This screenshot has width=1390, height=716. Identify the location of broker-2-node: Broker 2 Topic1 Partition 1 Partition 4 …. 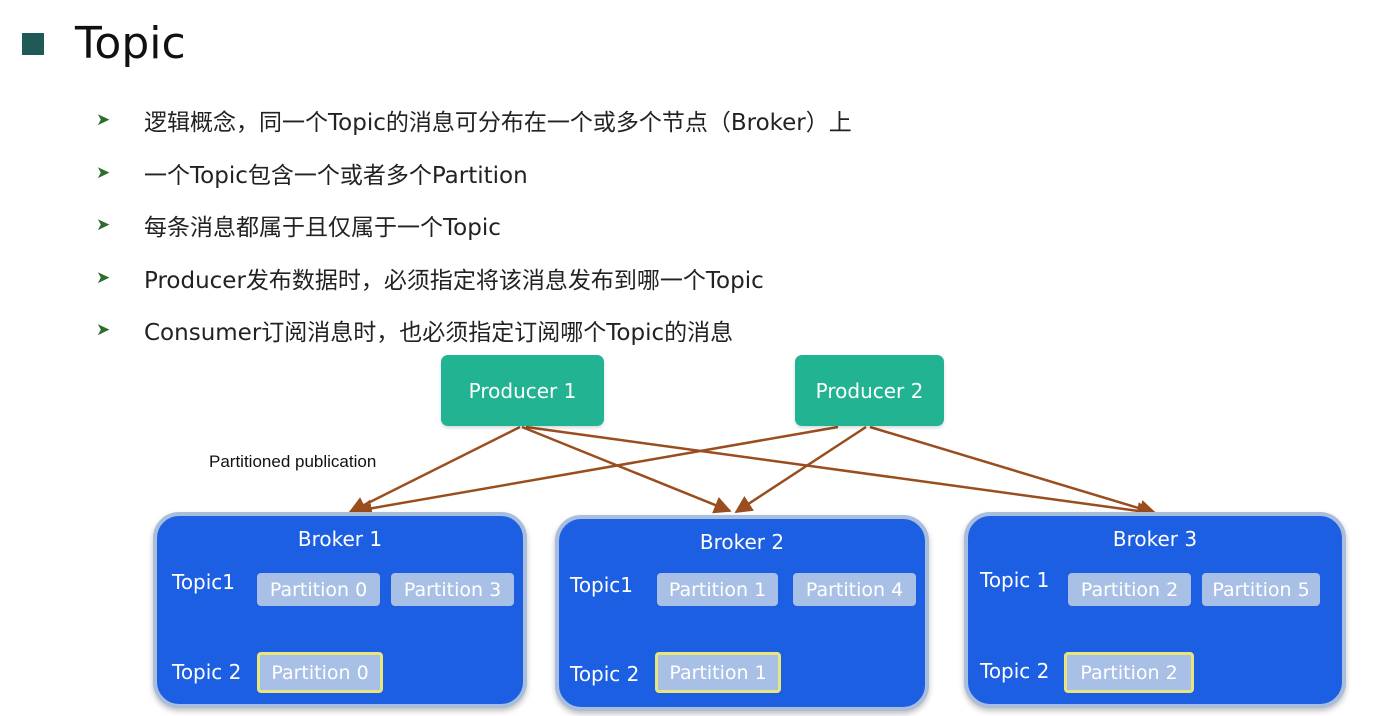
(742, 613).